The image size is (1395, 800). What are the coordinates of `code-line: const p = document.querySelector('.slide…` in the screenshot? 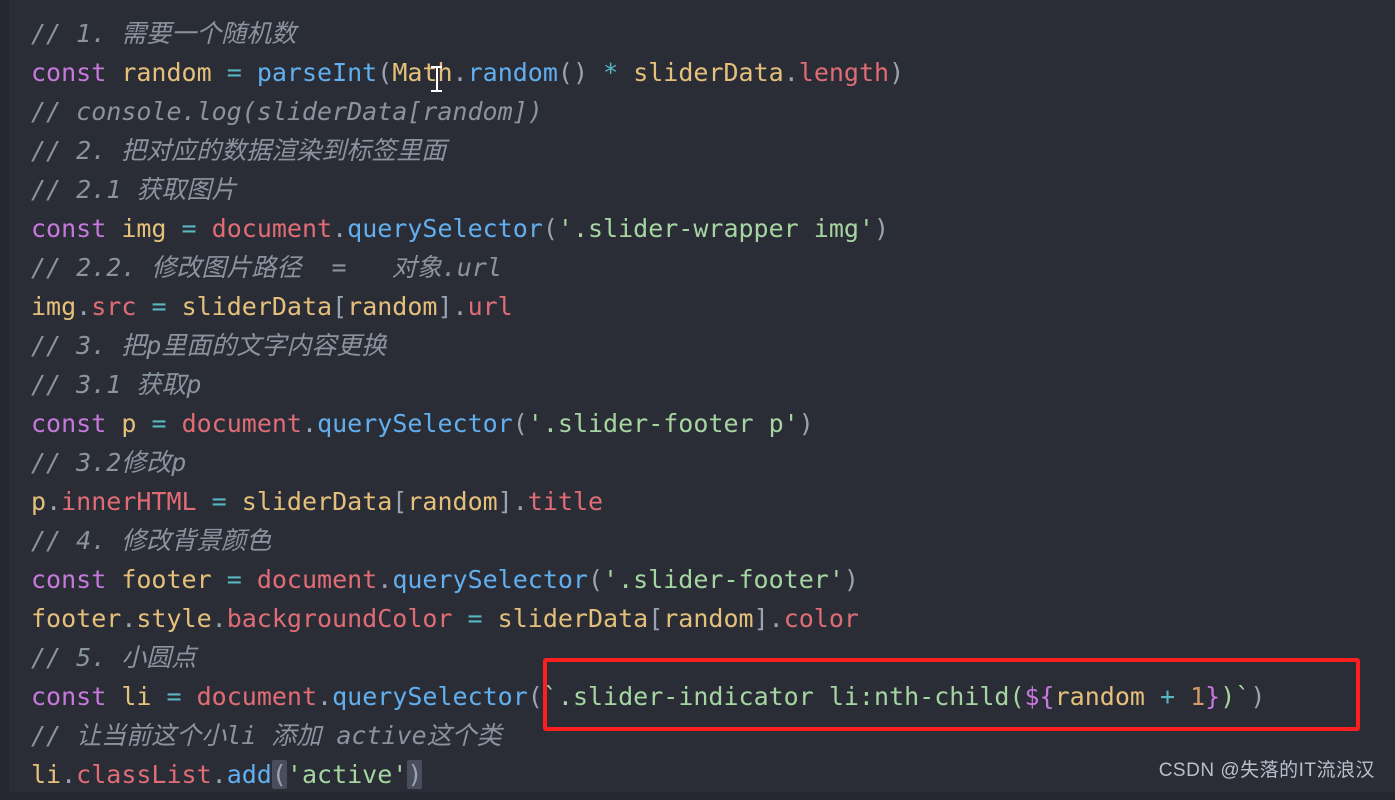 It's located at (697, 423).